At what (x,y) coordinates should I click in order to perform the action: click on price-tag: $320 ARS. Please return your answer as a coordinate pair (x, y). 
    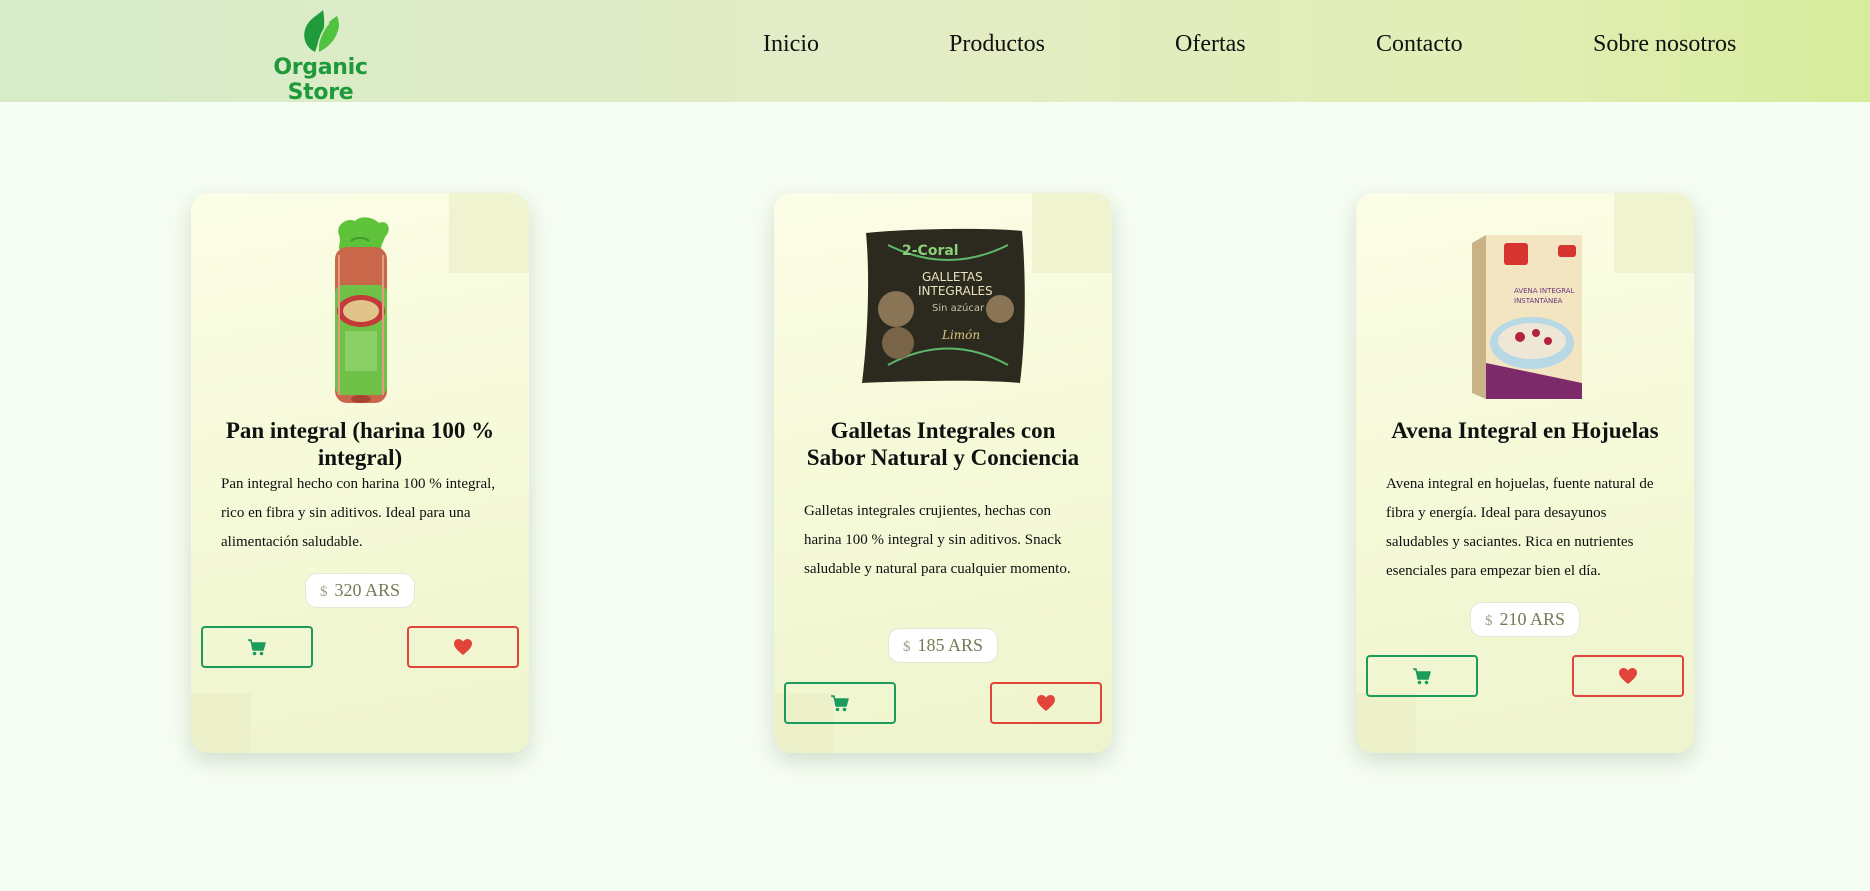
    Looking at the image, I should click on (360, 590).